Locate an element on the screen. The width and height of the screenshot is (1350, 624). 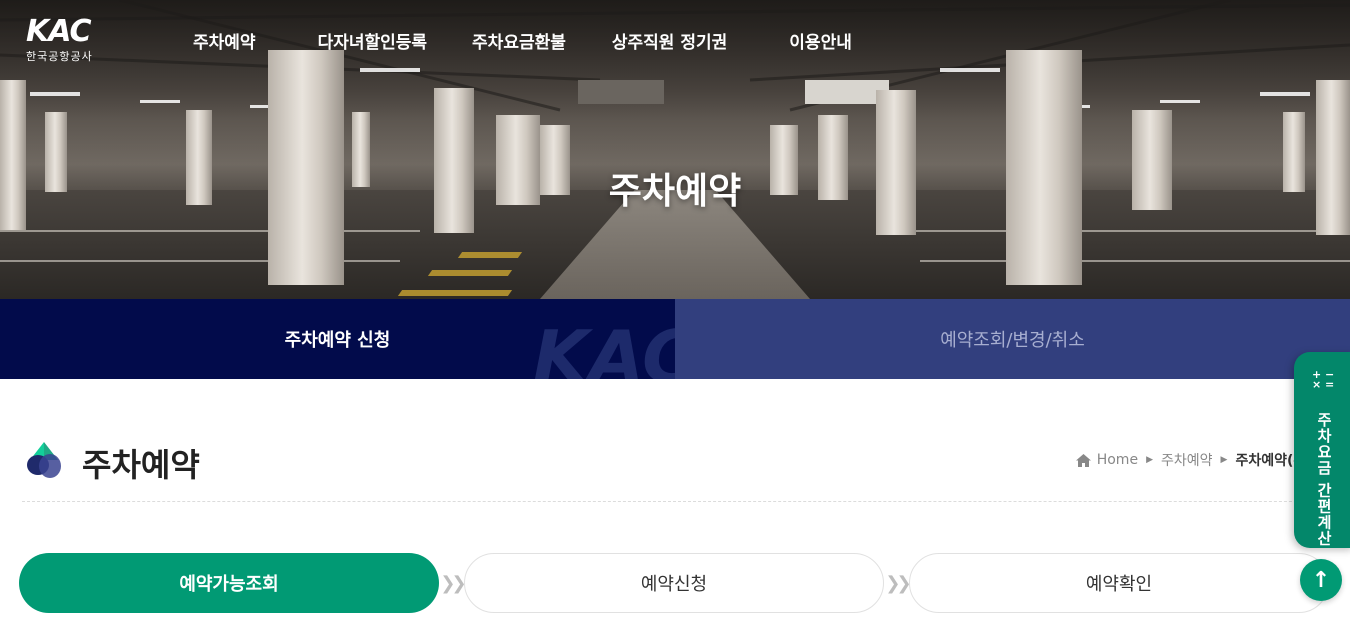
arrow-up-icon: ↑ is located at coordinates (1321, 580).